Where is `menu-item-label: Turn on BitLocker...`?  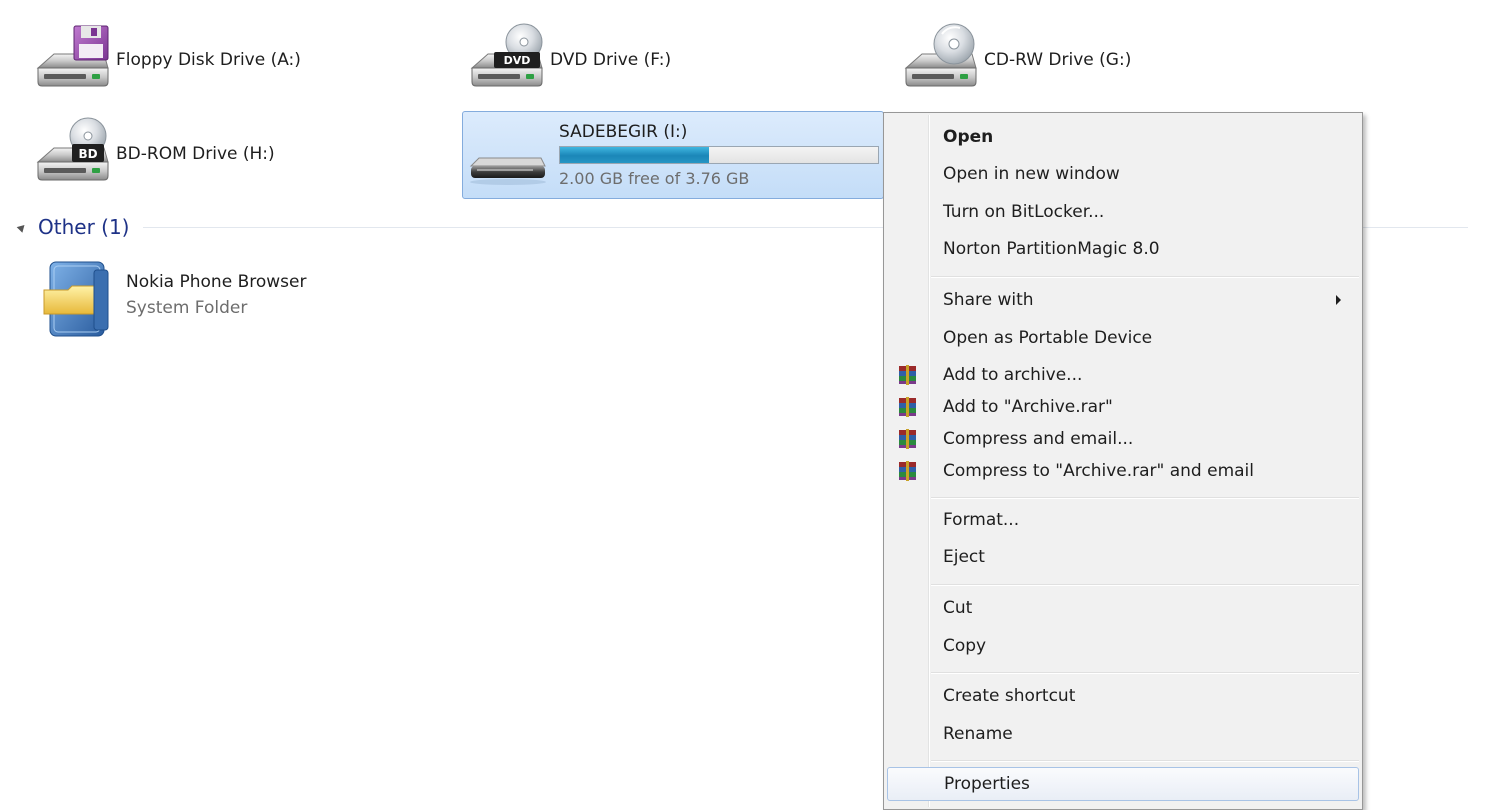
menu-item-label: Turn on BitLocker... is located at coordinates (1024, 212).